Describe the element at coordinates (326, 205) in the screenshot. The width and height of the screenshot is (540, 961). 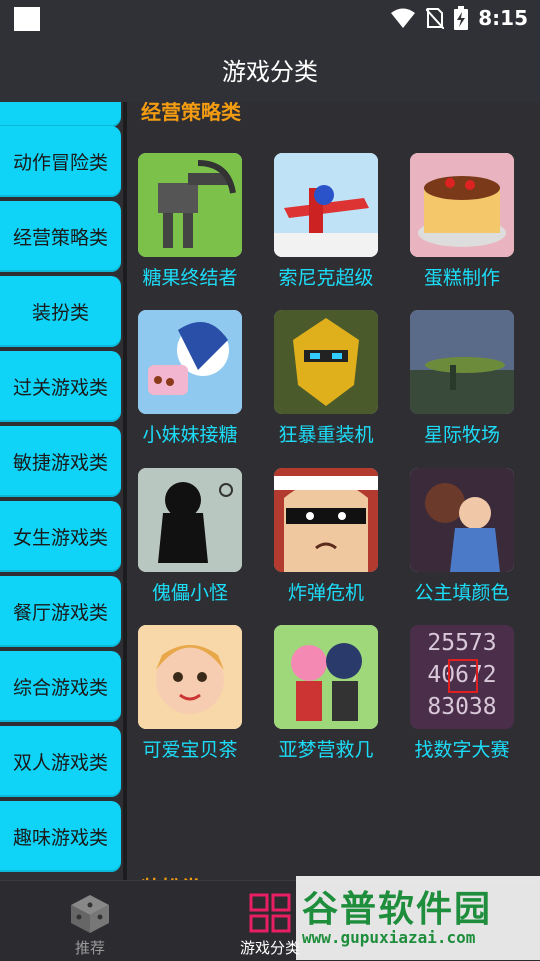
I see `sonic-airplane-thumbnail` at that location.